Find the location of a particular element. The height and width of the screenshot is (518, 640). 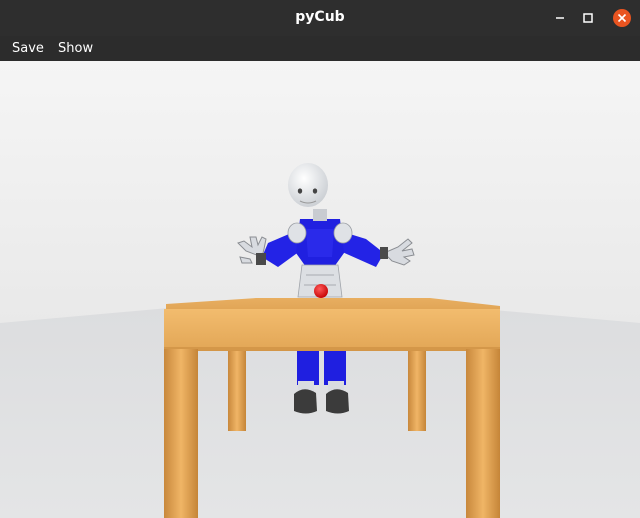

title-bar: pyCub is located at coordinates (320, 18).